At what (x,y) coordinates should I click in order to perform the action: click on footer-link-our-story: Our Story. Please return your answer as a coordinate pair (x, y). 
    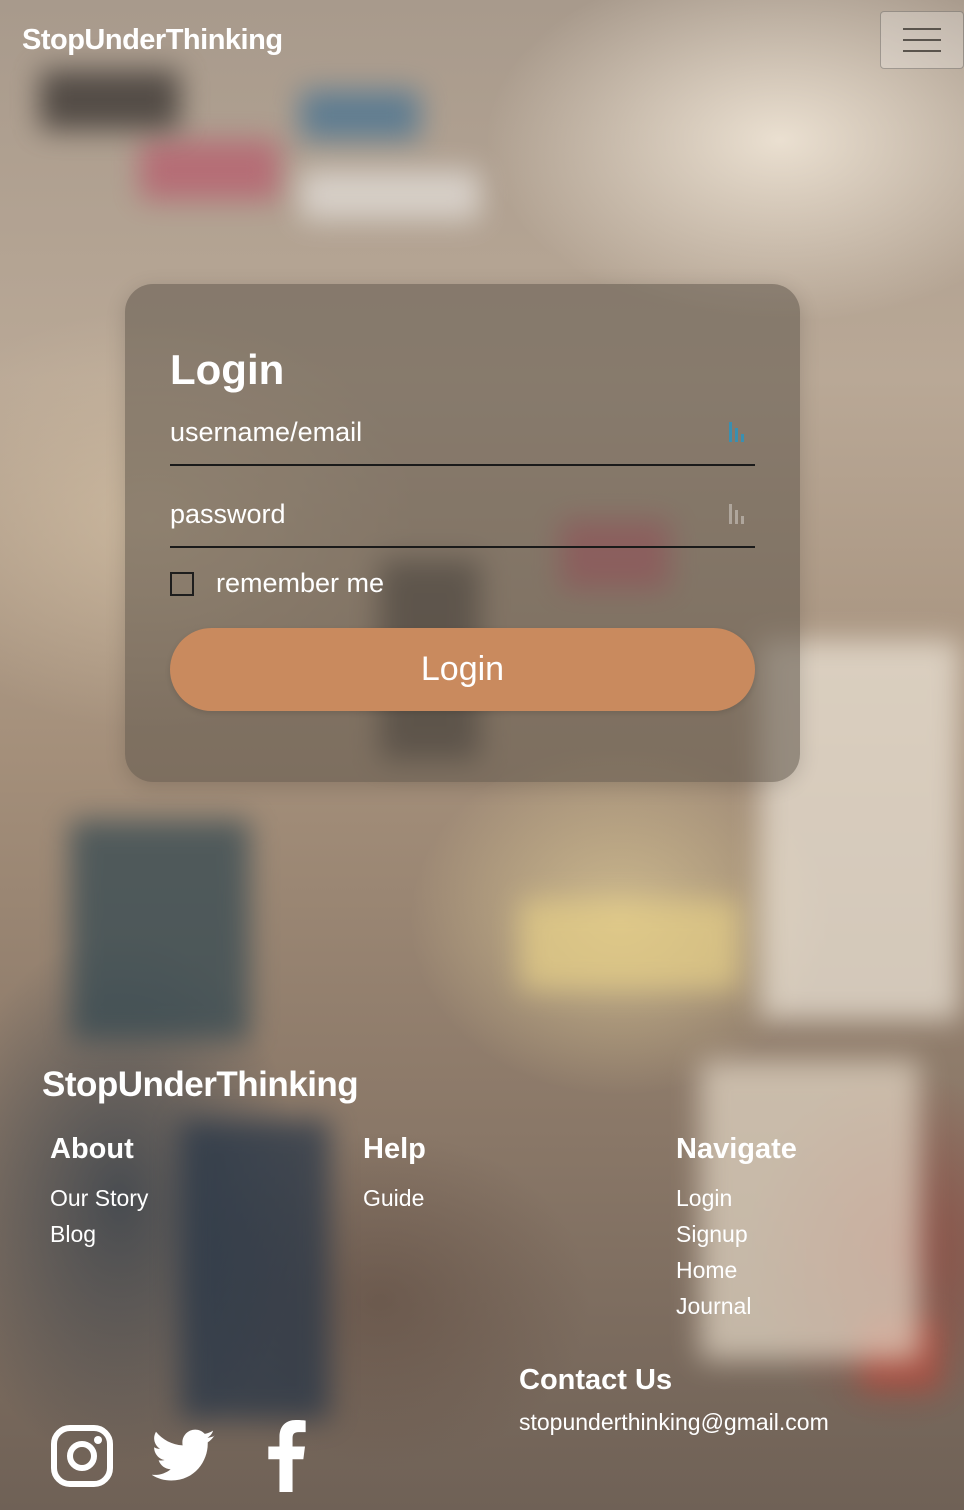
    Looking at the image, I should click on (99, 1198).